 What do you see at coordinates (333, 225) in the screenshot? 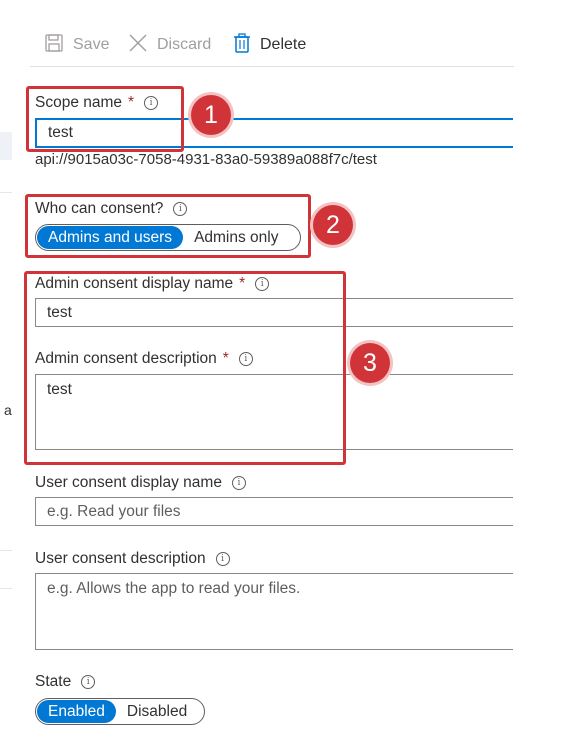
I see `callout-badge-2: 2` at bounding box center [333, 225].